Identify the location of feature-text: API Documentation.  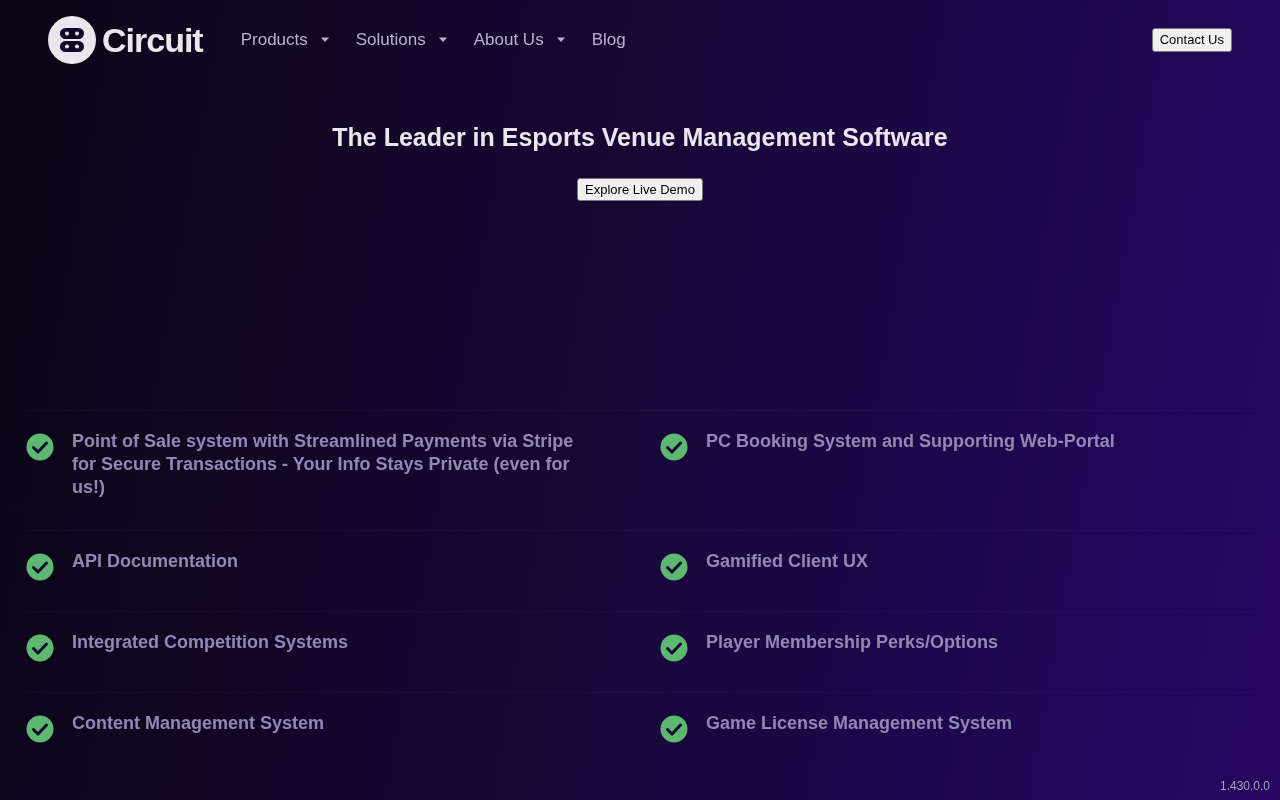
(155, 561).